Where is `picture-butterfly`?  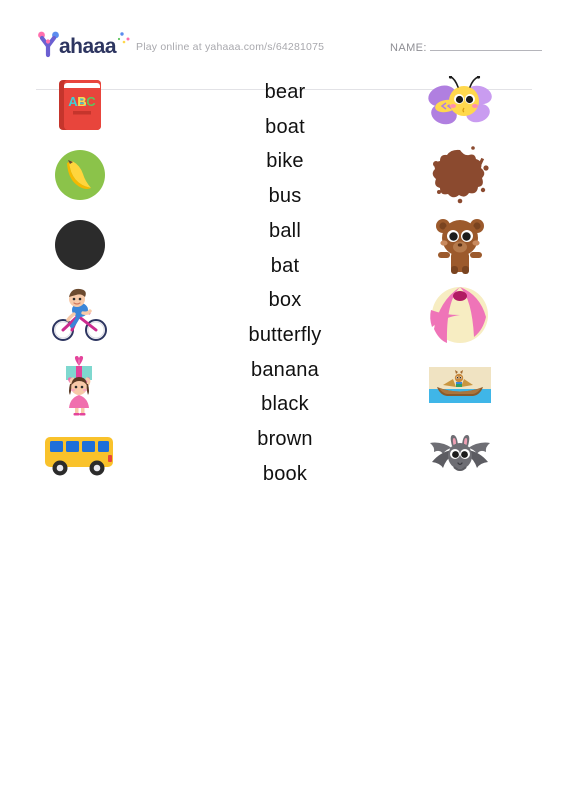 picture-butterfly is located at coordinates (460, 105).